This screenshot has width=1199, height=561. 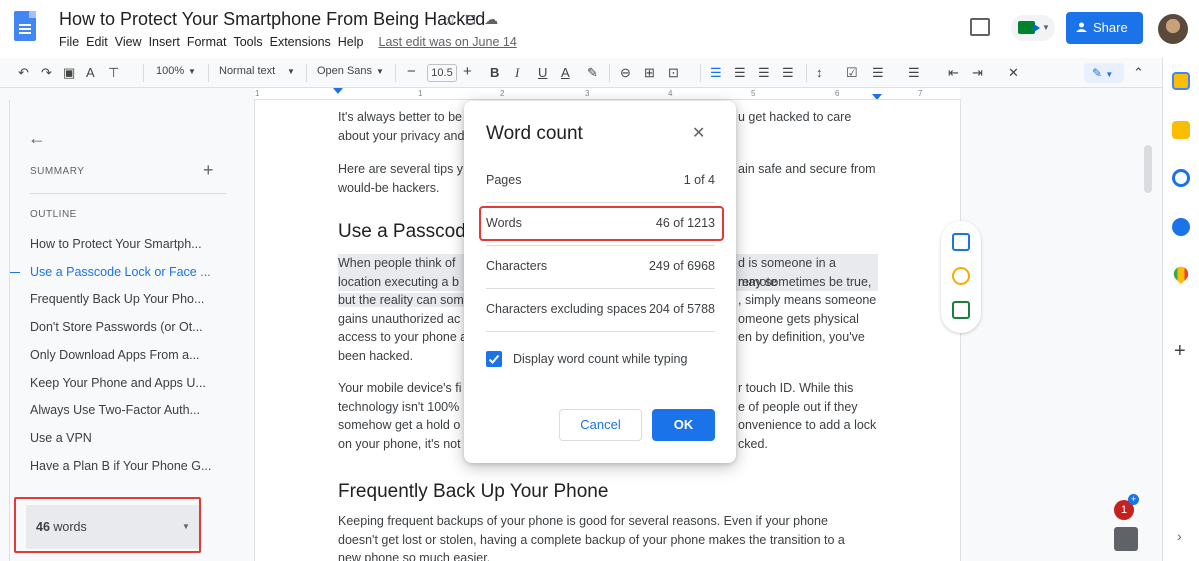 What do you see at coordinates (852, 73) in the screenshot?
I see `checklist-icon: ☑` at bounding box center [852, 73].